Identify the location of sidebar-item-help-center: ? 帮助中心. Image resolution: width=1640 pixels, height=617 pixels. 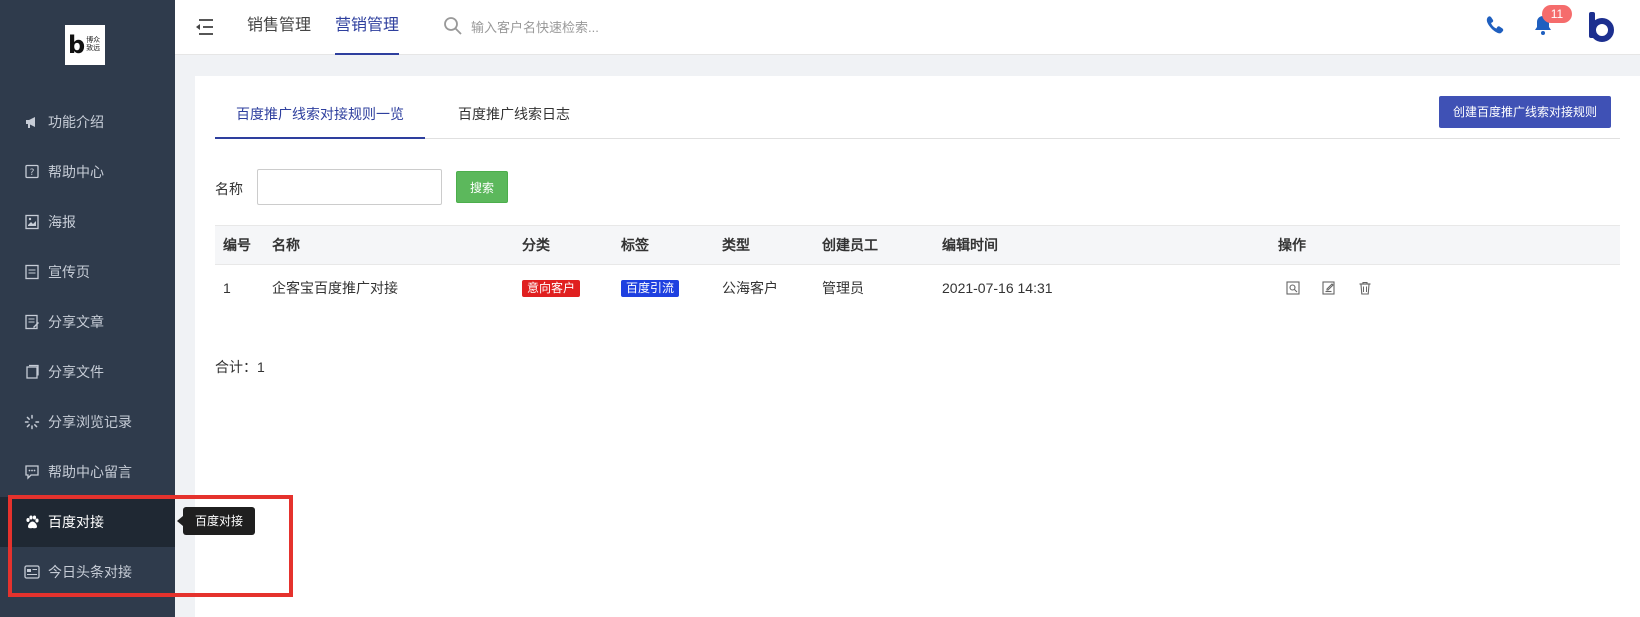
(87, 172).